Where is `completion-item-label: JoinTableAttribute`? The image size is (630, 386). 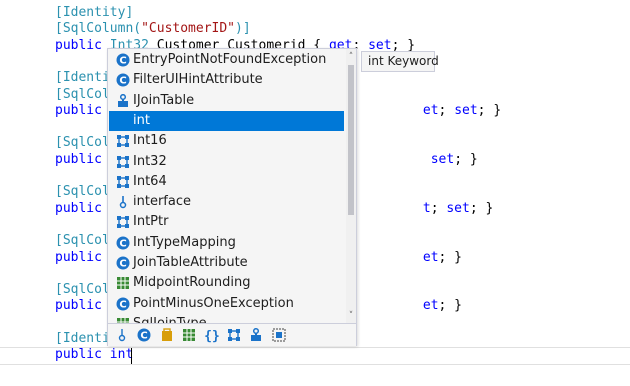 completion-item-label: JoinTableAttribute is located at coordinates (190, 262).